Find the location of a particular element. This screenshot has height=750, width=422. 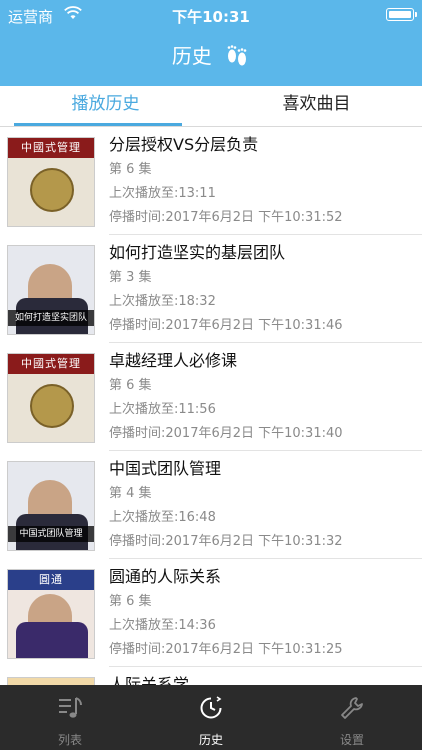

tabbar-item-history: 历史 is located at coordinates (211, 717).